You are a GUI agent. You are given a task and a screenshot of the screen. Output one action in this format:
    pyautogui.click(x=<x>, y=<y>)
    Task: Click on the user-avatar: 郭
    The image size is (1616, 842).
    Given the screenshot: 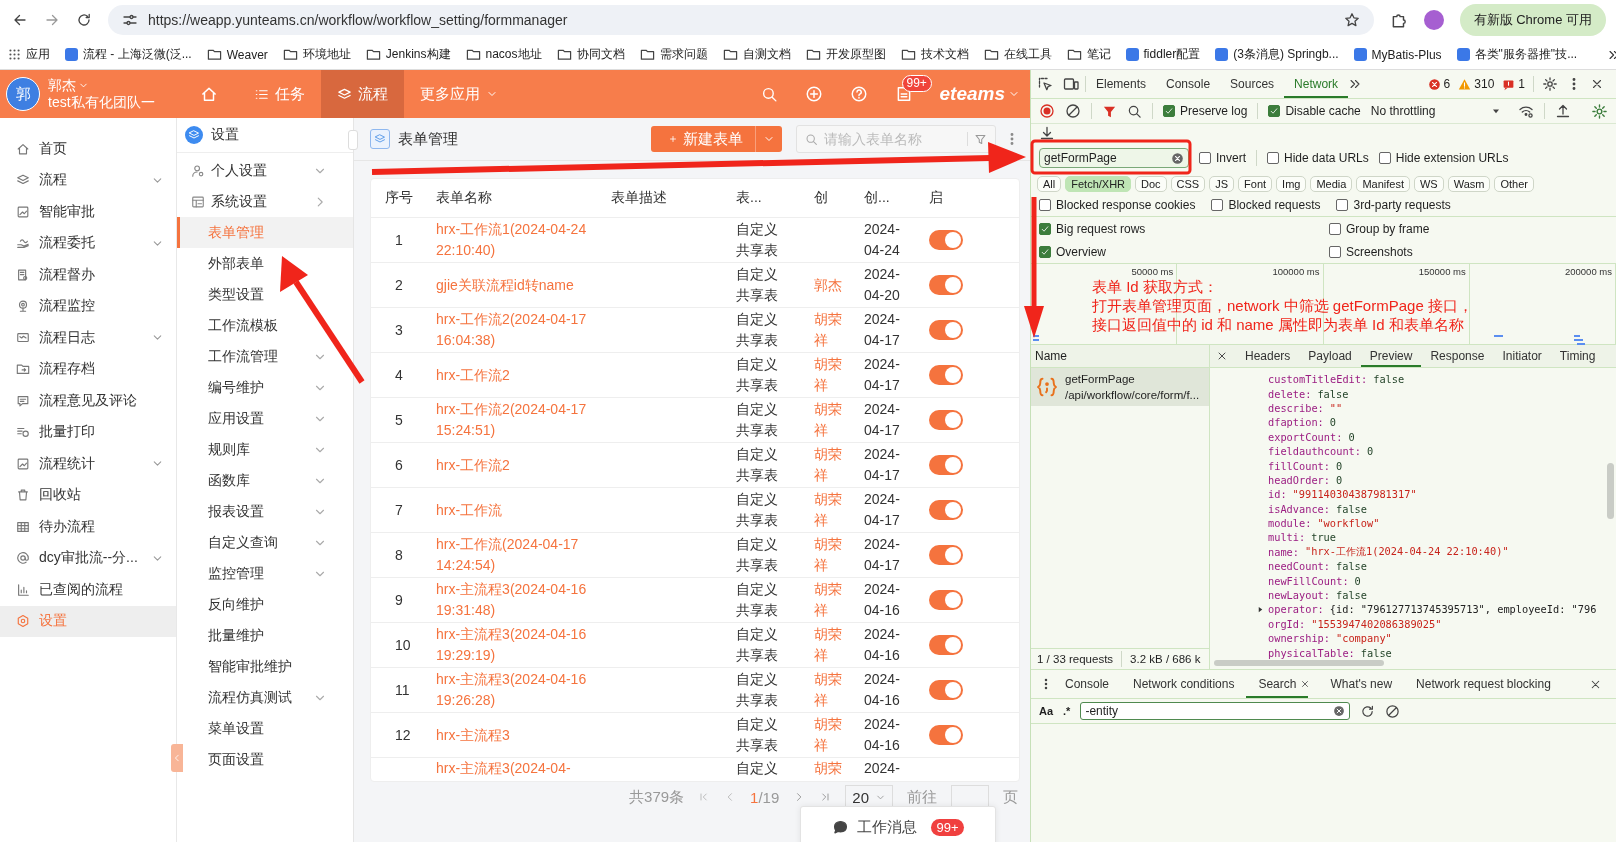 What is the action you would take?
    pyautogui.click(x=23, y=94)
    